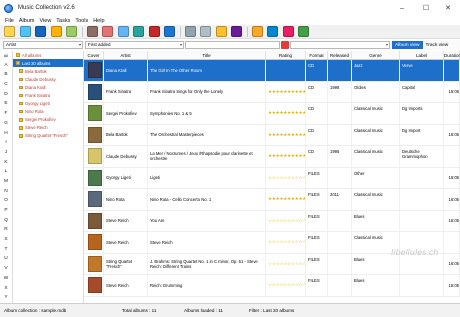 Image resolution: width=460 pixels, height=317 pixels. What do you see at coordinates (285, 45) in the screenshot?
I see `clear-filter-icon` at bounding box center [285, 45].